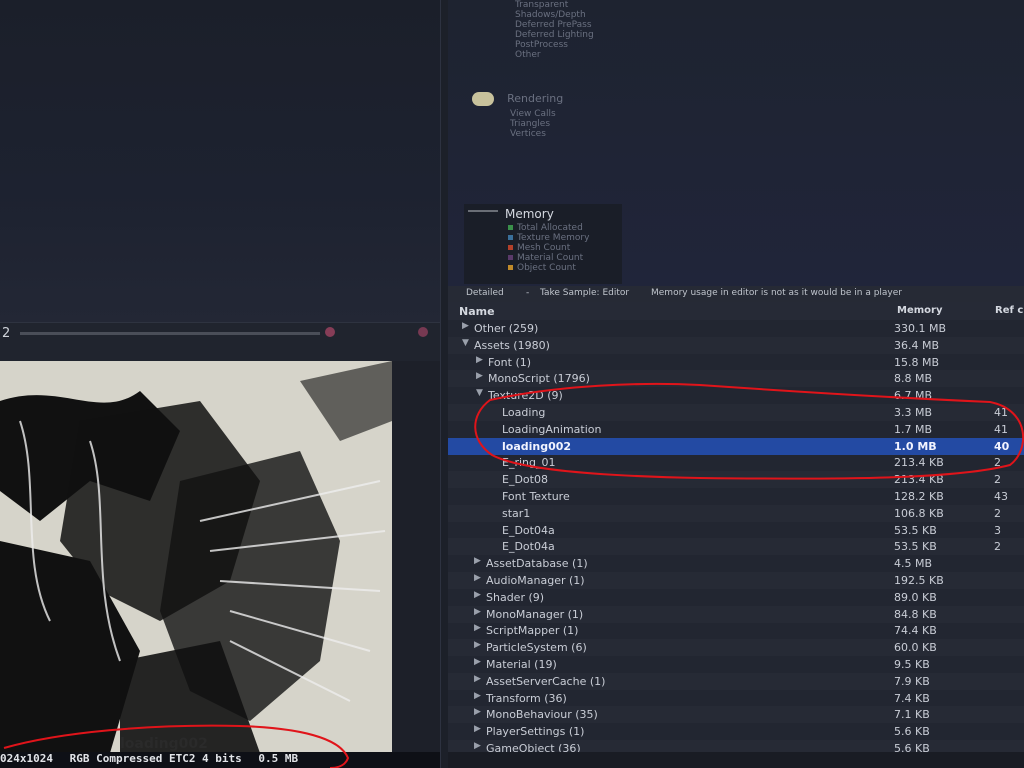  I want to click on table-row: ▶Shader (9)89.0 KB, so click(736, 597).